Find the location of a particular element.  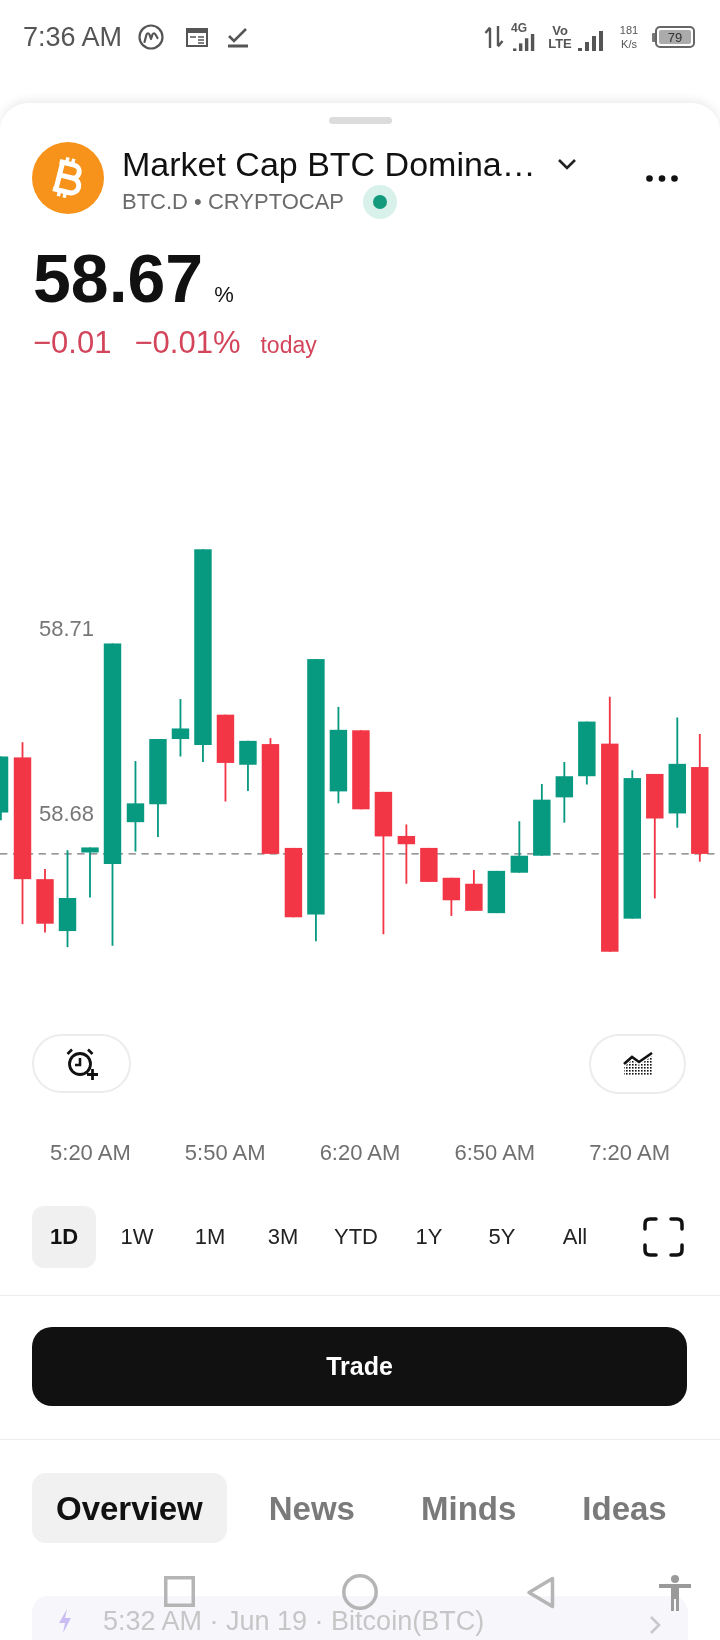

chart-style-button is located at coordinates (637, 1064).